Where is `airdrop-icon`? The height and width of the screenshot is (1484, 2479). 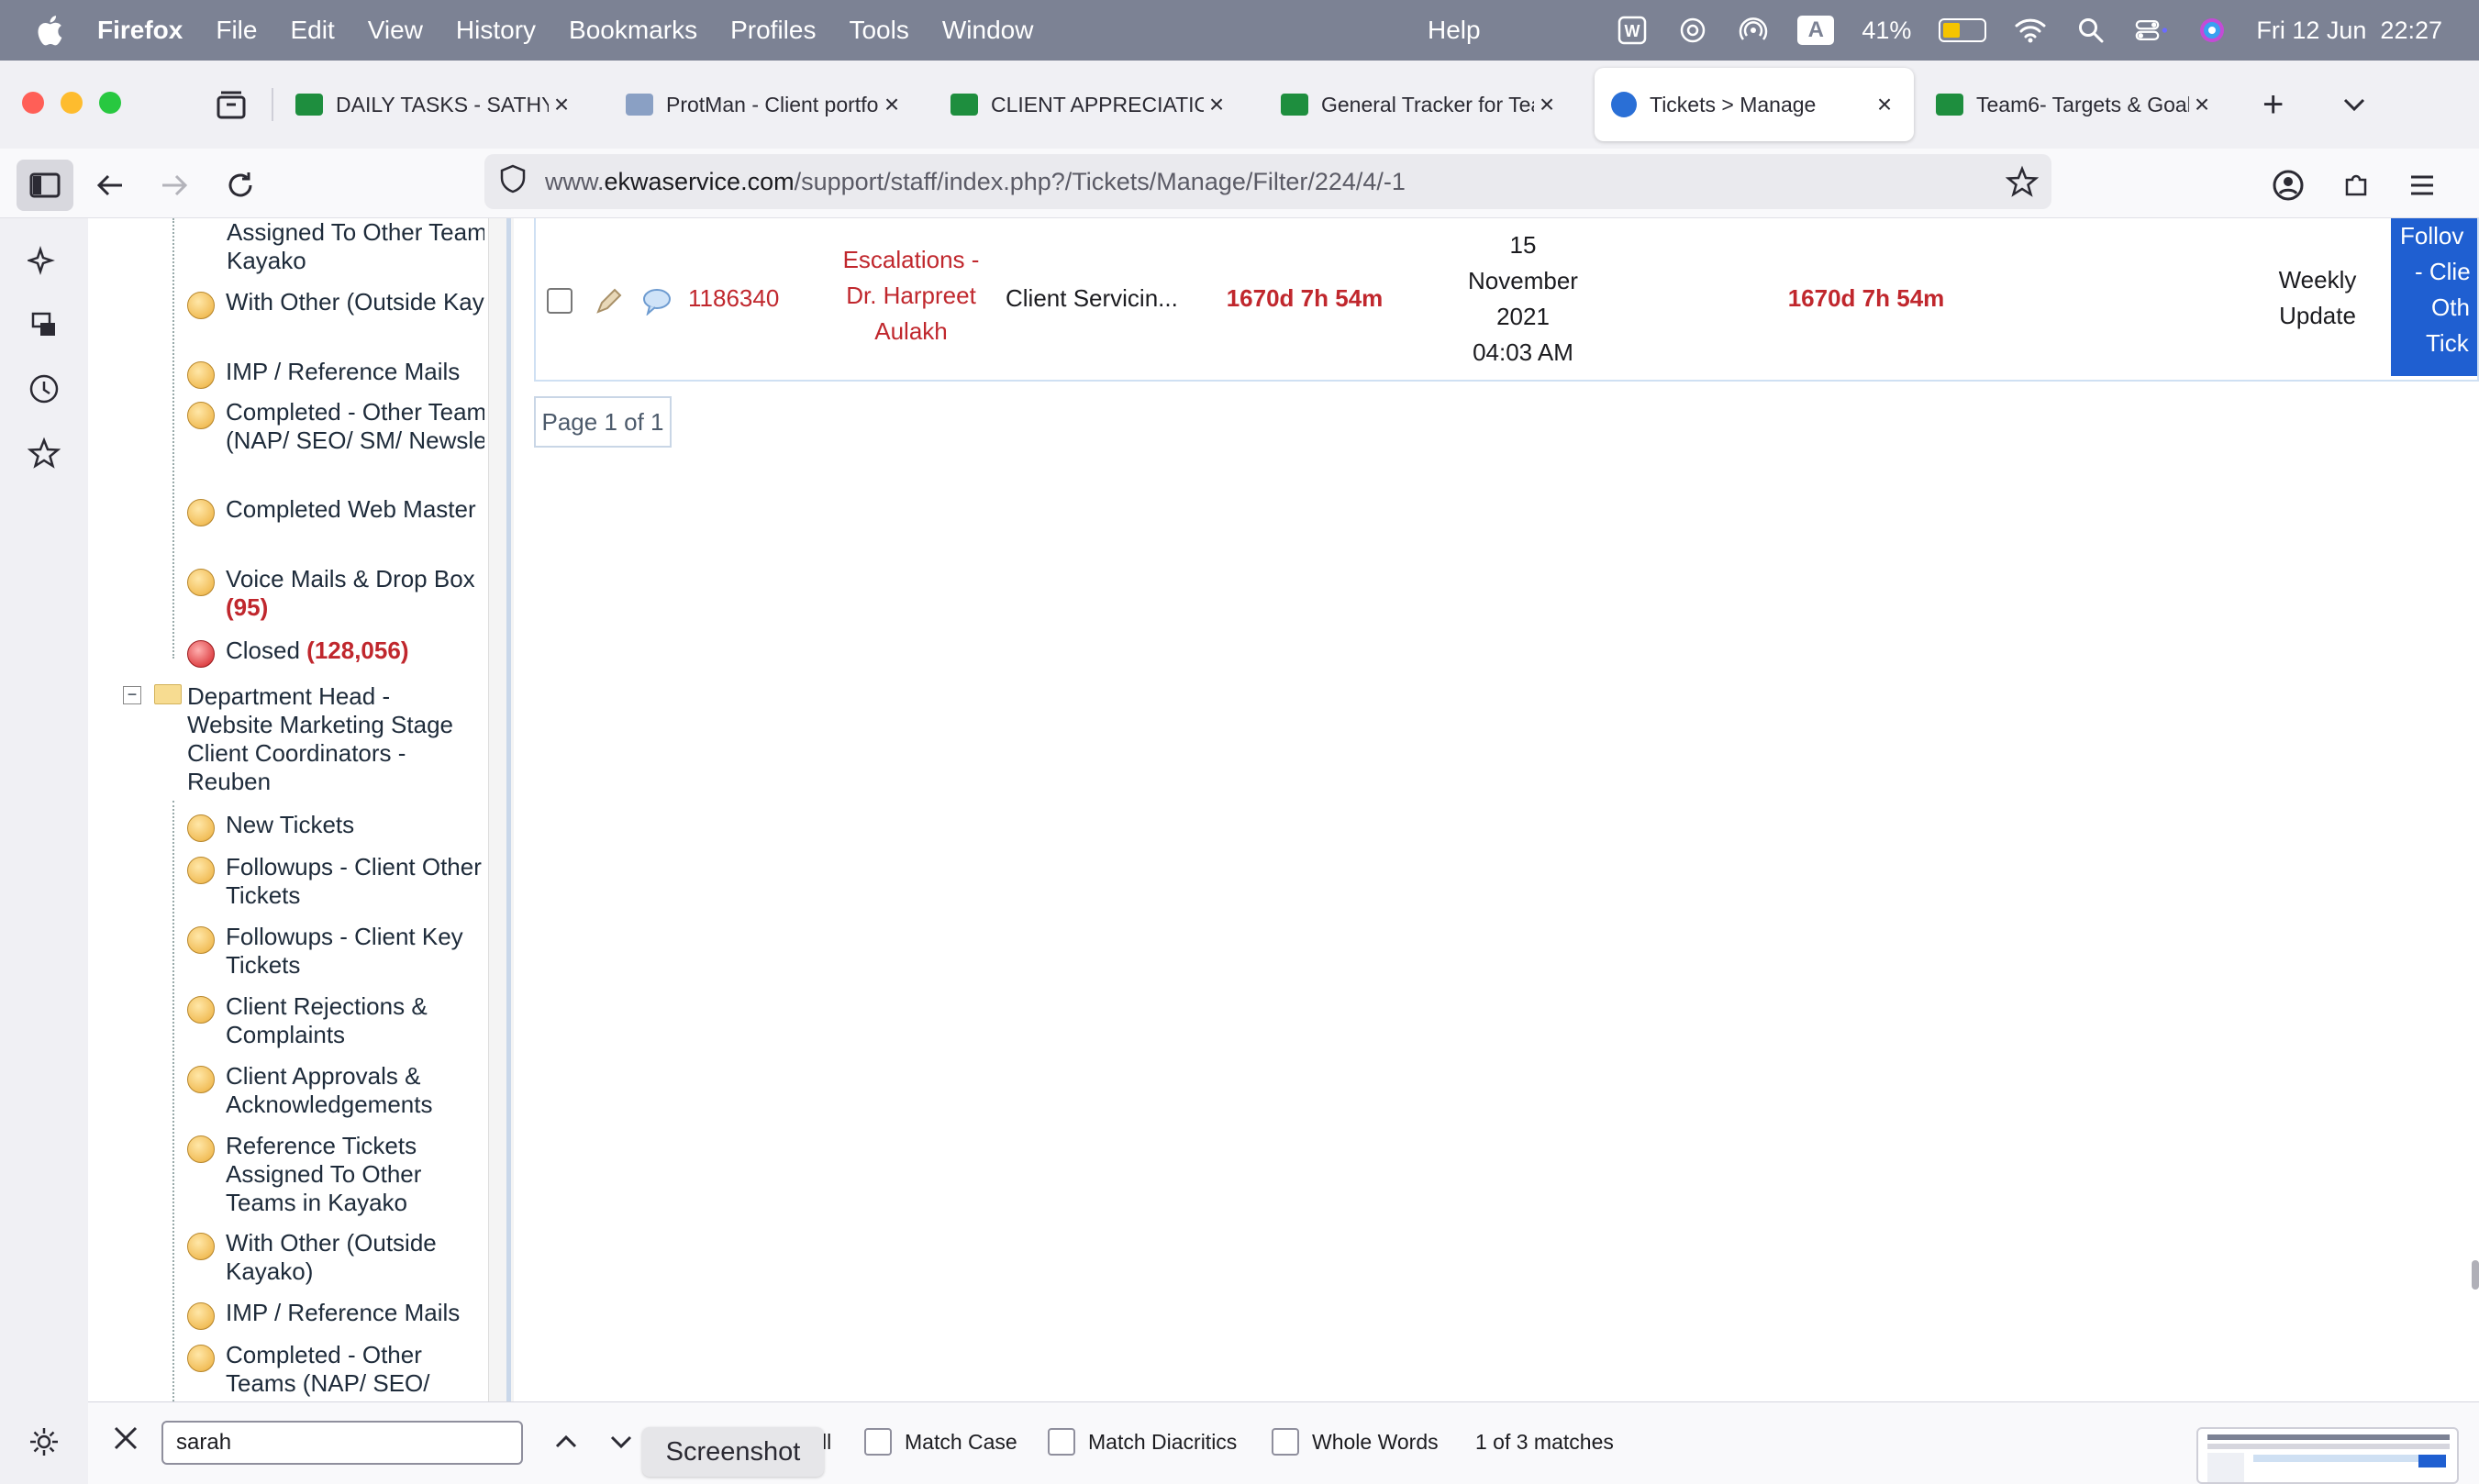
airdrop-icon is located at coordinates (1753, 30).